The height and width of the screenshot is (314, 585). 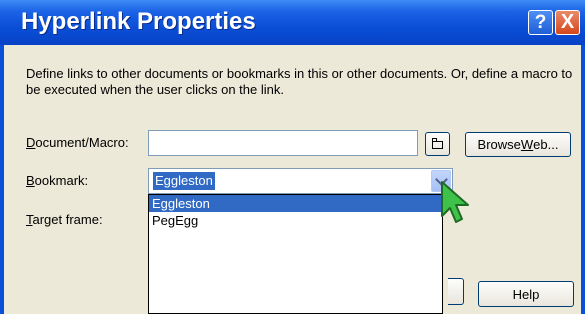 What do you see at coordinates (567, 22) in the screenshot?
I see `title-close-button: X` at bounding box center [567, 22].